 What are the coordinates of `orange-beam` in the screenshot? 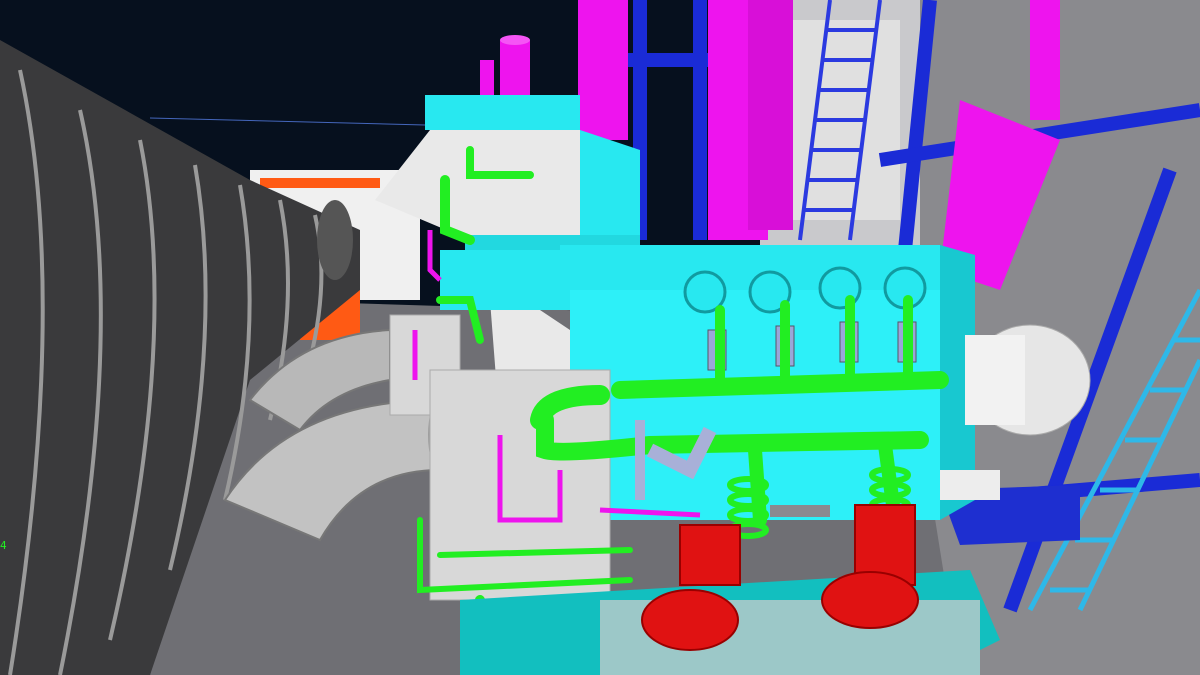 It's located at (320, 183).